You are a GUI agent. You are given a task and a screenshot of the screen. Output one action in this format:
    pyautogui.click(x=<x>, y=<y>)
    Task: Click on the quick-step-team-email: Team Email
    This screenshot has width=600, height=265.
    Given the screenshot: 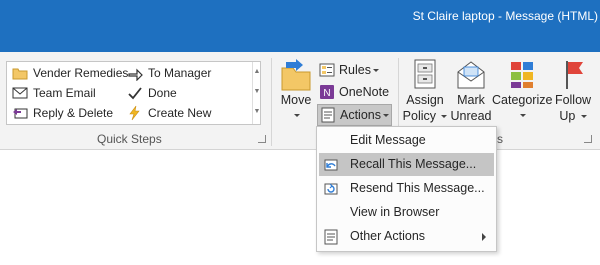 What is the action you would take?
    pyautogui.click(x=54, y=92)
    